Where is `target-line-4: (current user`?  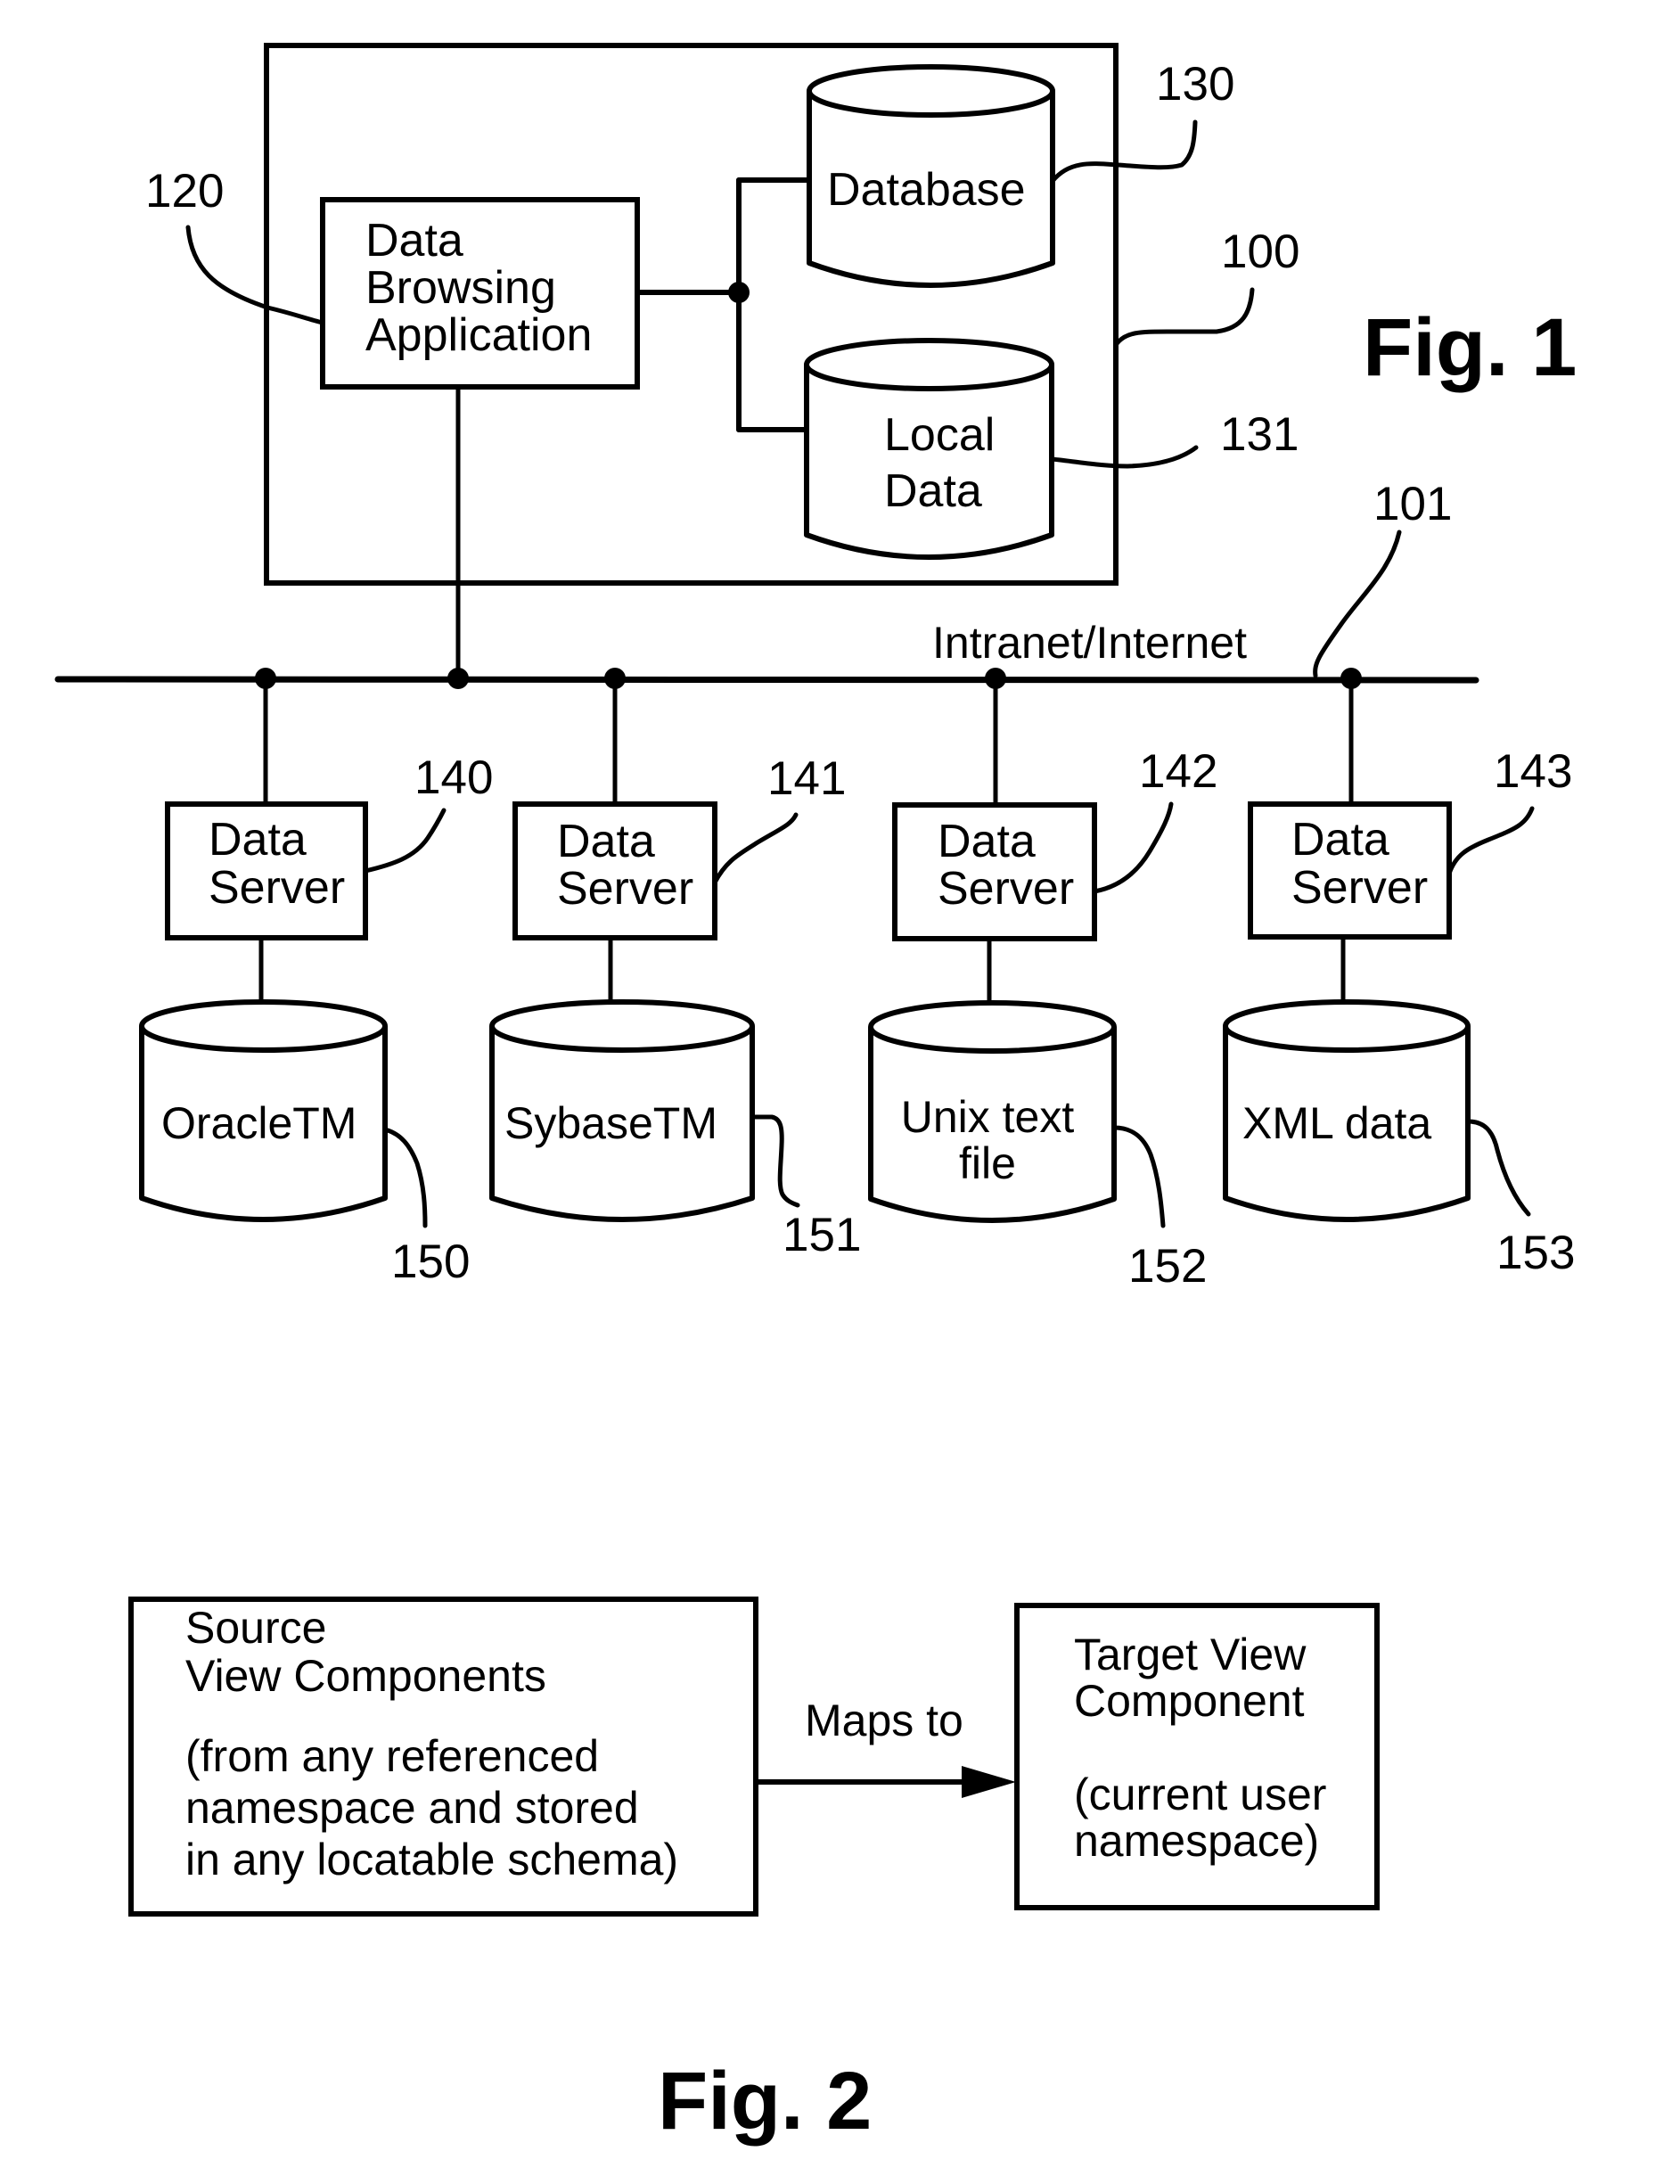 target-line-4: (current user is located at coordinates (1200, 1794).